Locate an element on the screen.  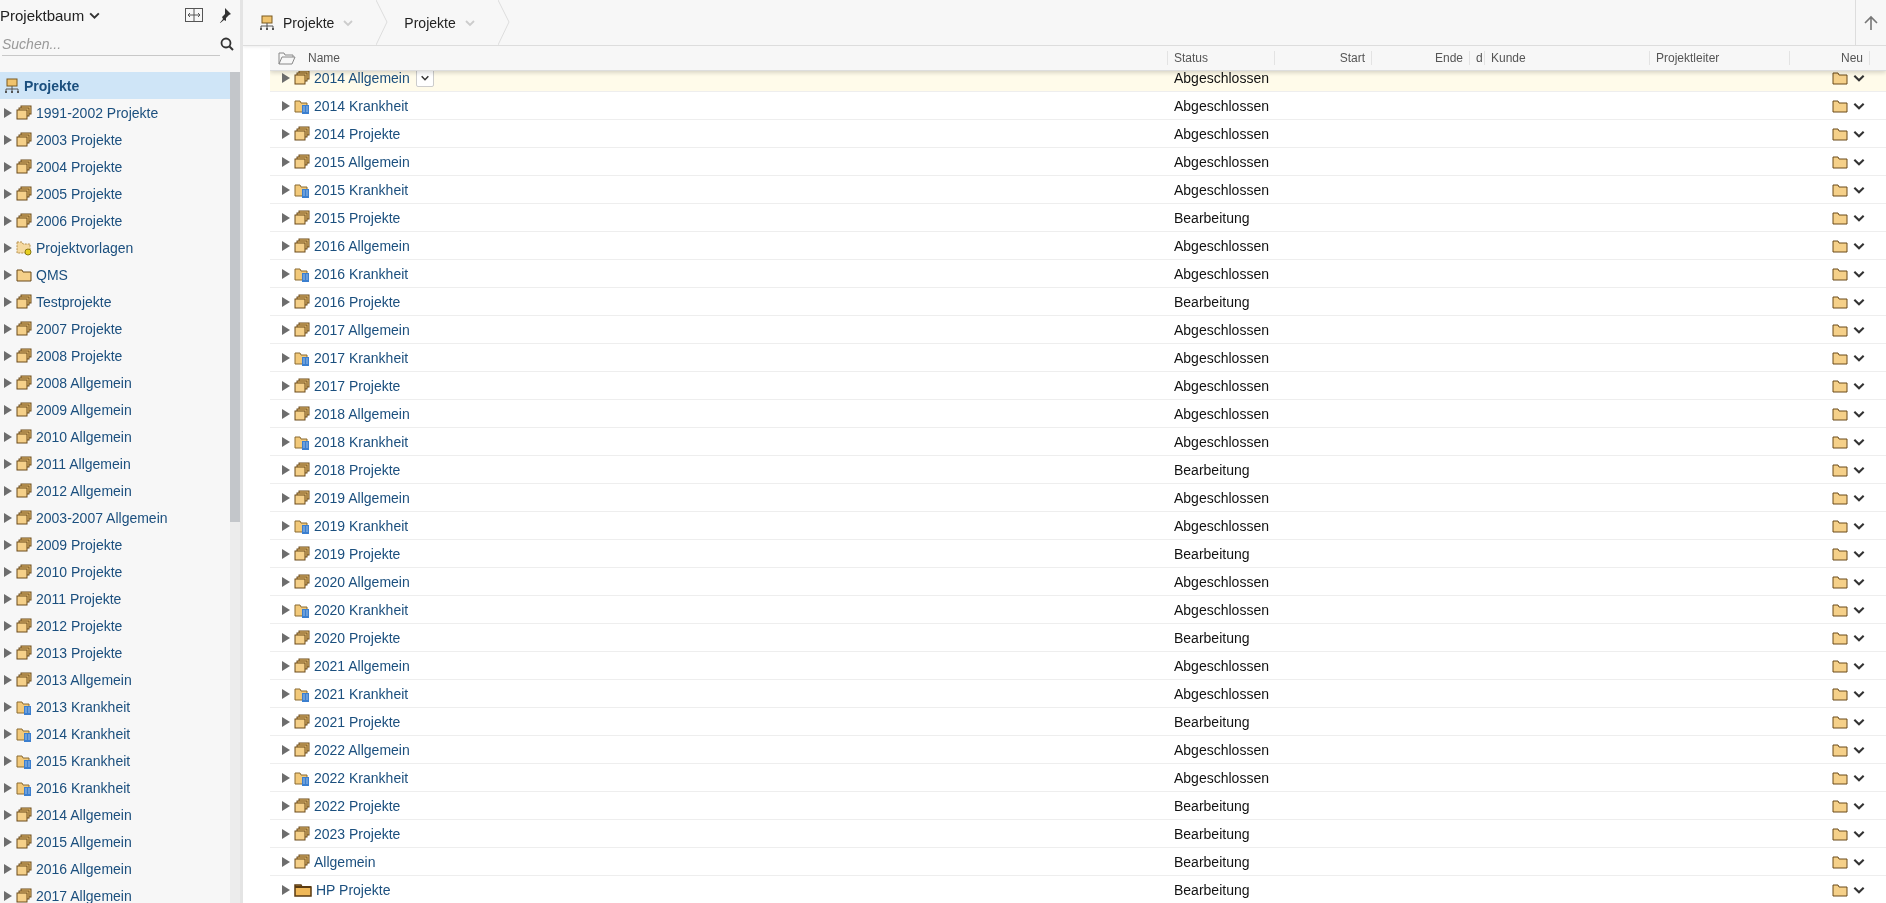
tree-item: 2005 Projekte is located at coordinates (115, 193).